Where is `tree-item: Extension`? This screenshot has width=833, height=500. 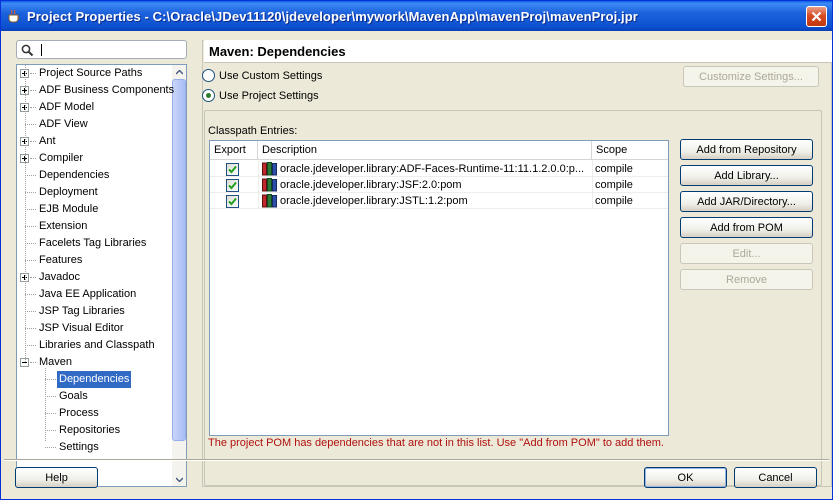
tree-item: Extension is located at coordinates (95, 226).